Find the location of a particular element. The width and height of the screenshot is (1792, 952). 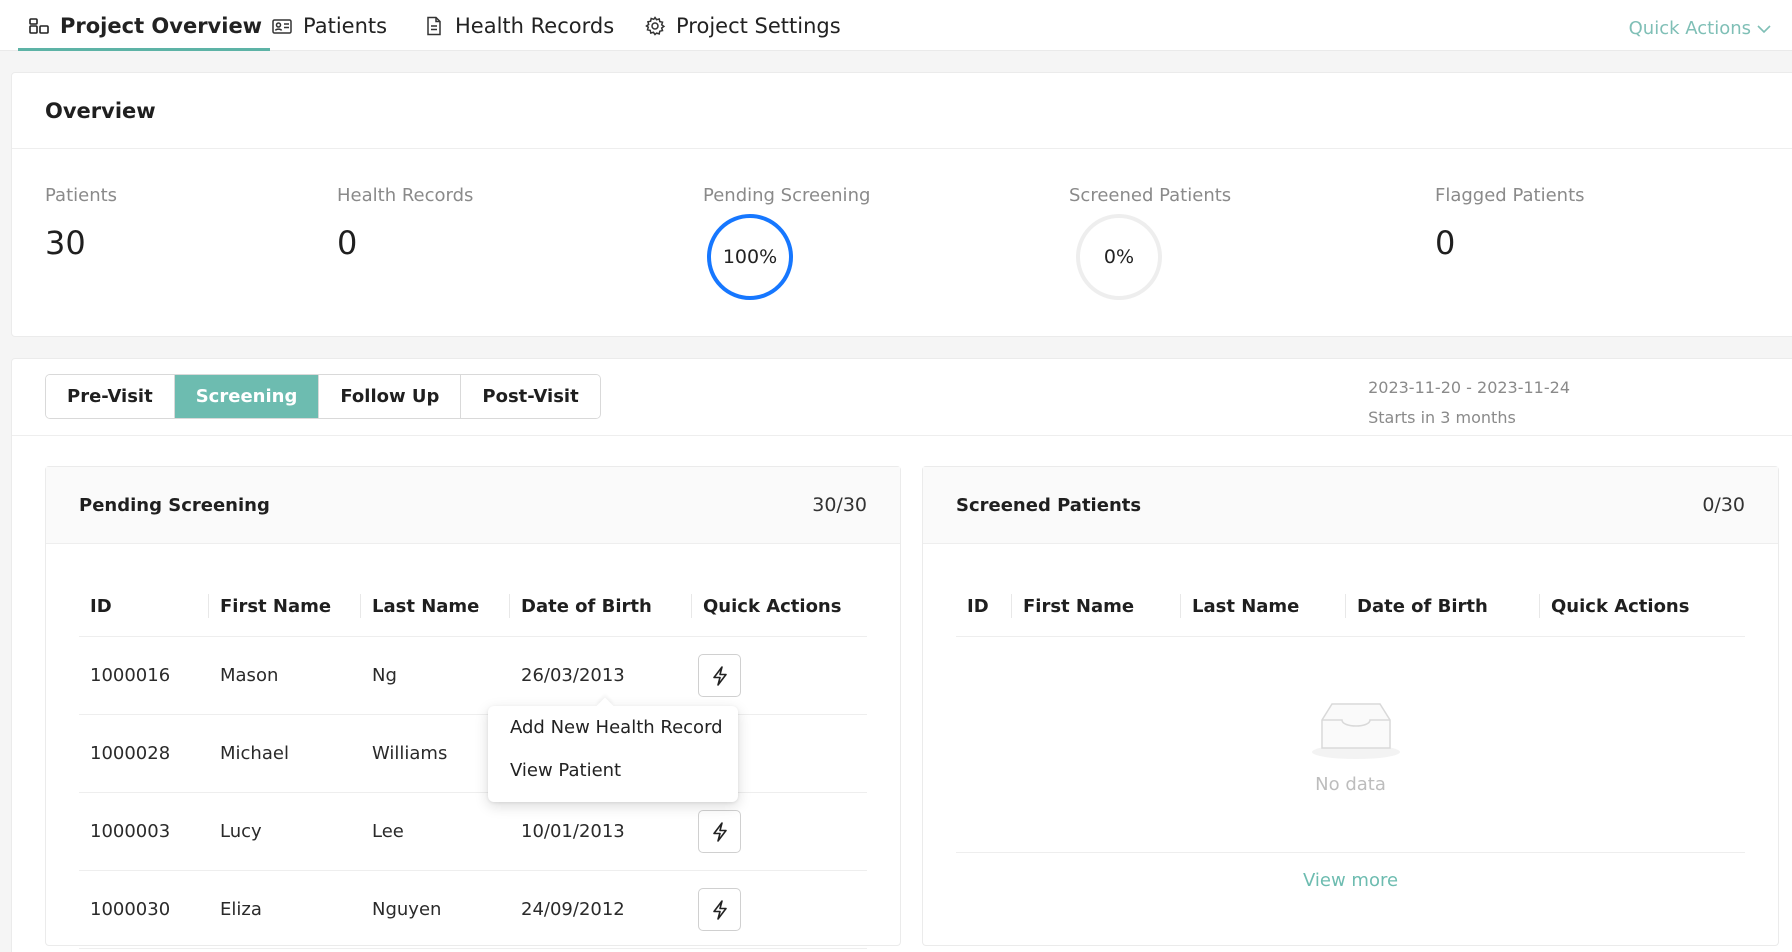

quick-actions-menu: Add New Health Record View Patient is located at coordinates (613, 749).